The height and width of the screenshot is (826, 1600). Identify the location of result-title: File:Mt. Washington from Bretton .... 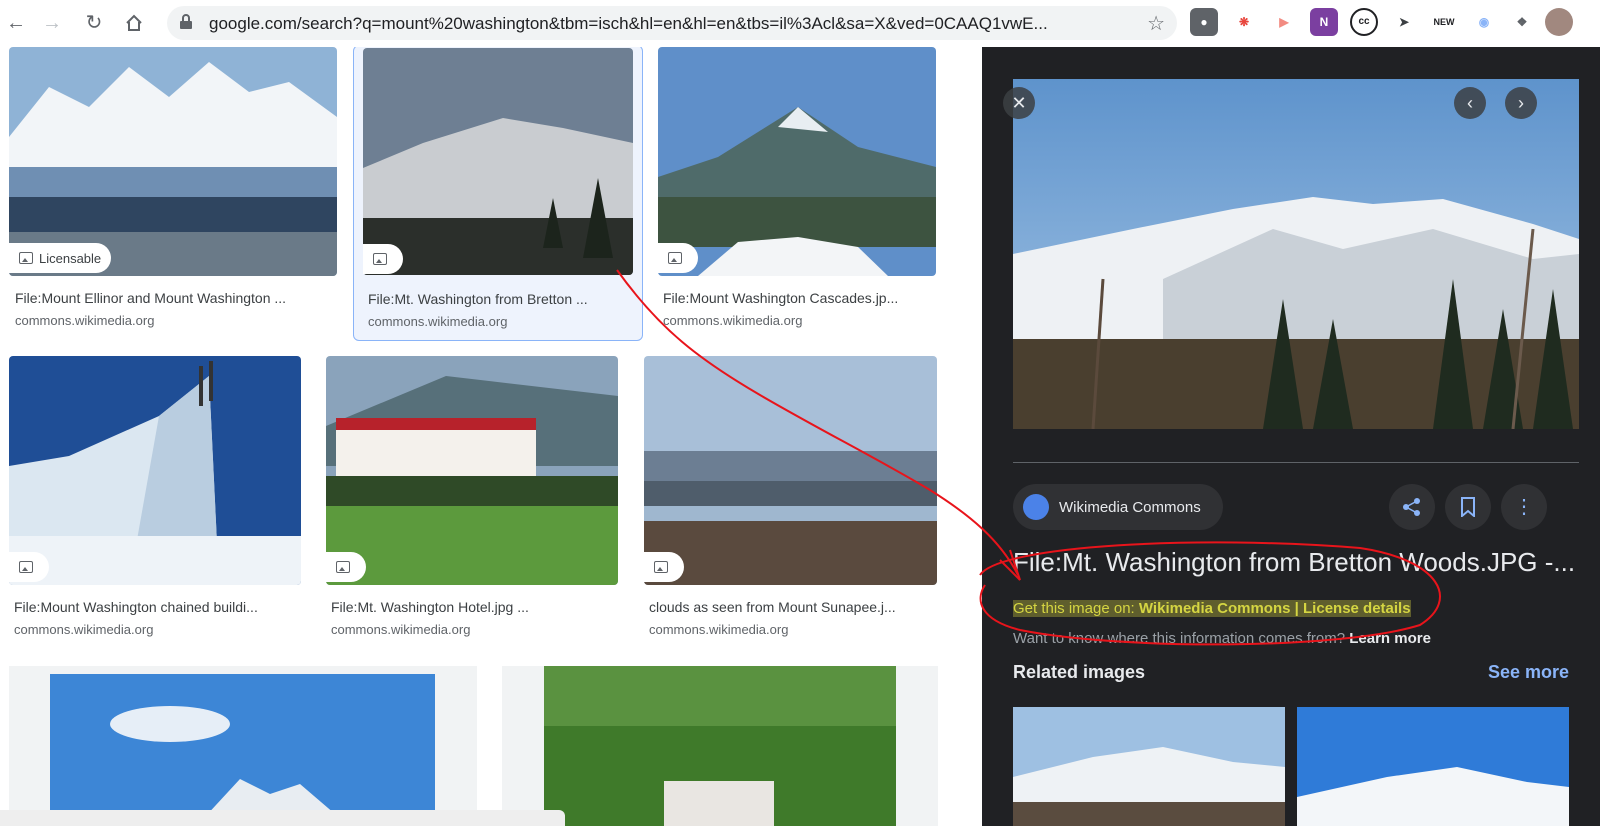
(498, 299).